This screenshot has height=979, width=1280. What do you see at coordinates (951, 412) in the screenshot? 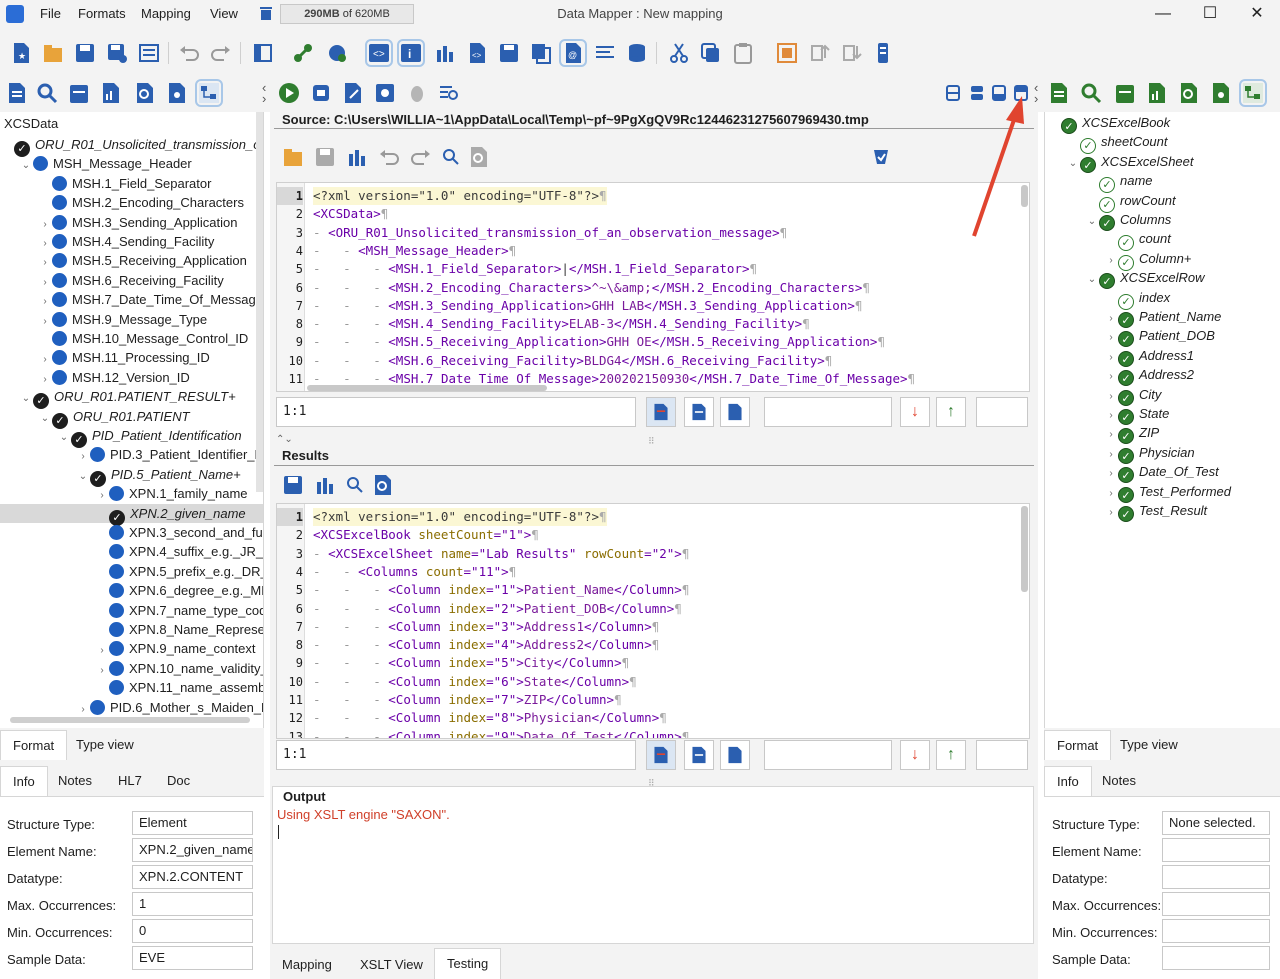
I see `source-prev-button: ↑` at bounding box center [951, 412].